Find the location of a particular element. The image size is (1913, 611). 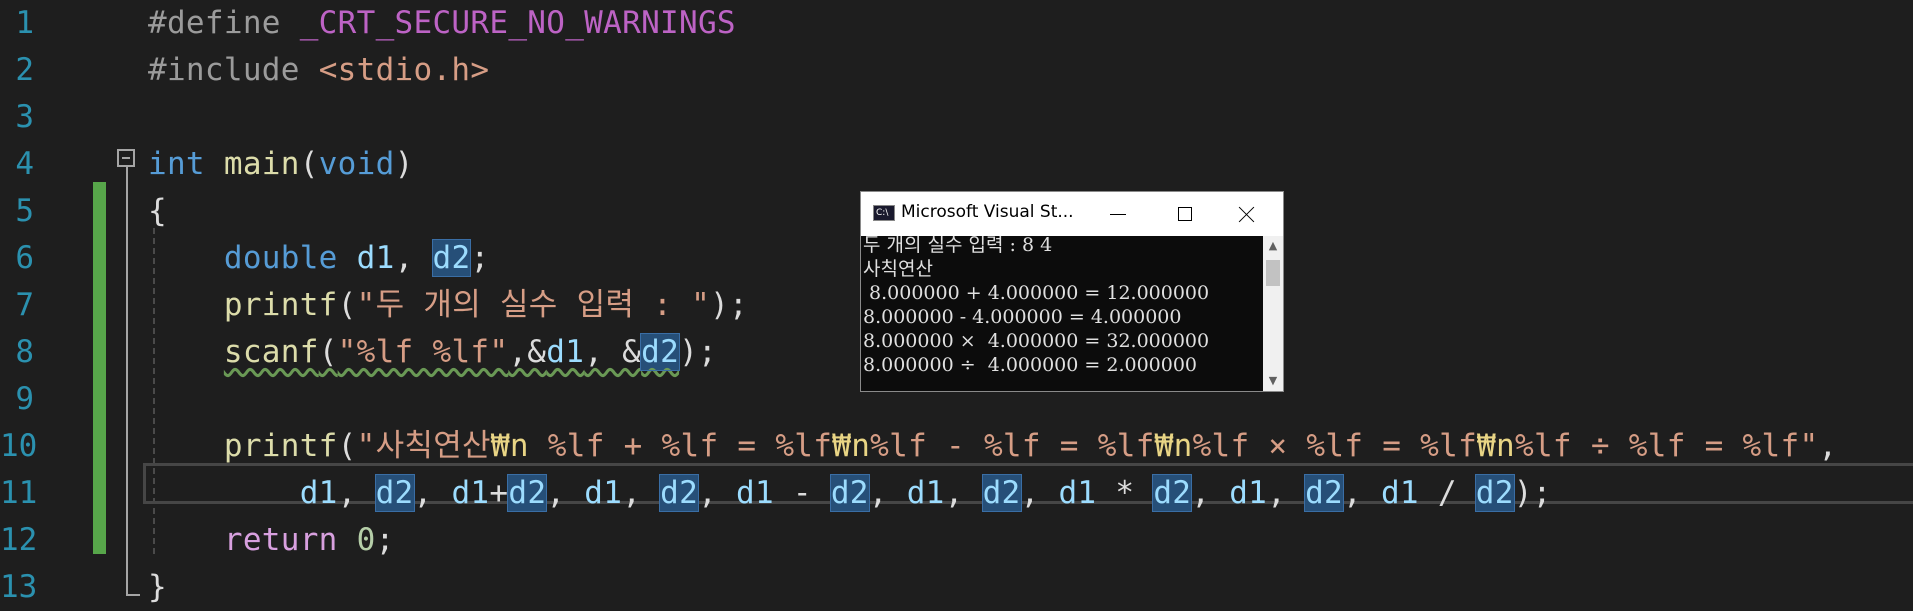

string-literal: "%lf %lf" is located at coordinates (423, 352).